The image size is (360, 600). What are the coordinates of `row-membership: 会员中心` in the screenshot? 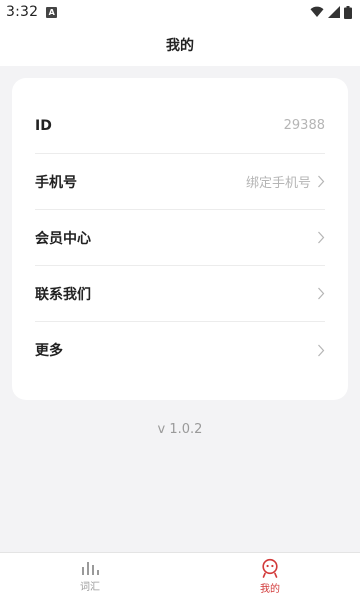 It's located at (180, 238).